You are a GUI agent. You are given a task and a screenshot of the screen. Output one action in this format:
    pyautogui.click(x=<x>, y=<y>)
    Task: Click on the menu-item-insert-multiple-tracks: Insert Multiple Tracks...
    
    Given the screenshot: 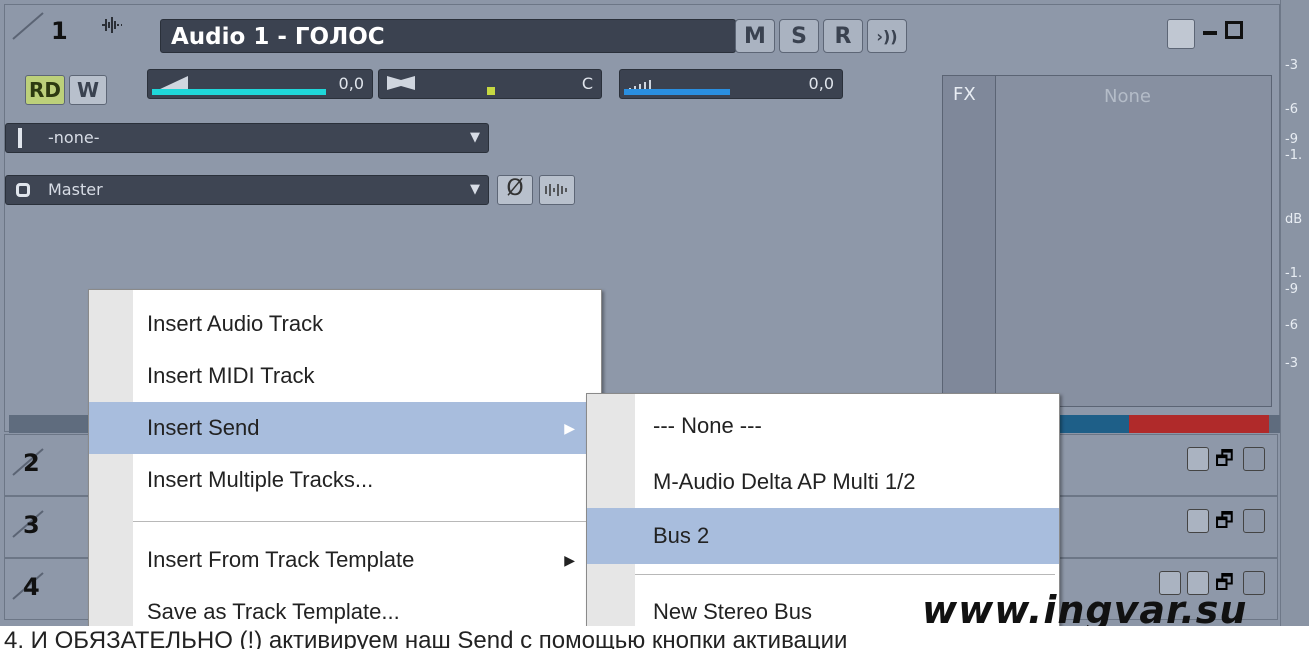 What is the action you would take?
    pyautogui.click(x=345, y=480)
    